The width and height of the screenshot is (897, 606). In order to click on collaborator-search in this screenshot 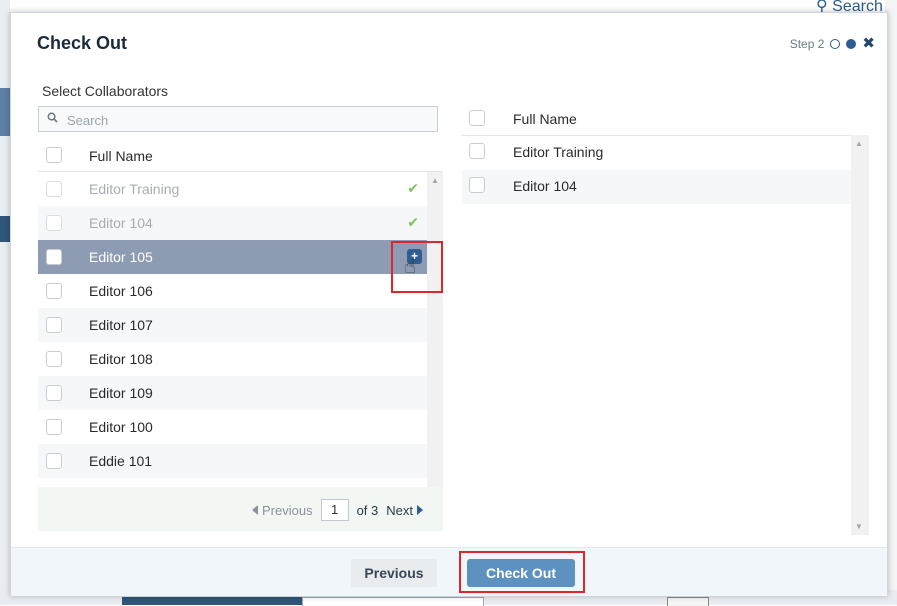, I will do `click(238, 119)`.